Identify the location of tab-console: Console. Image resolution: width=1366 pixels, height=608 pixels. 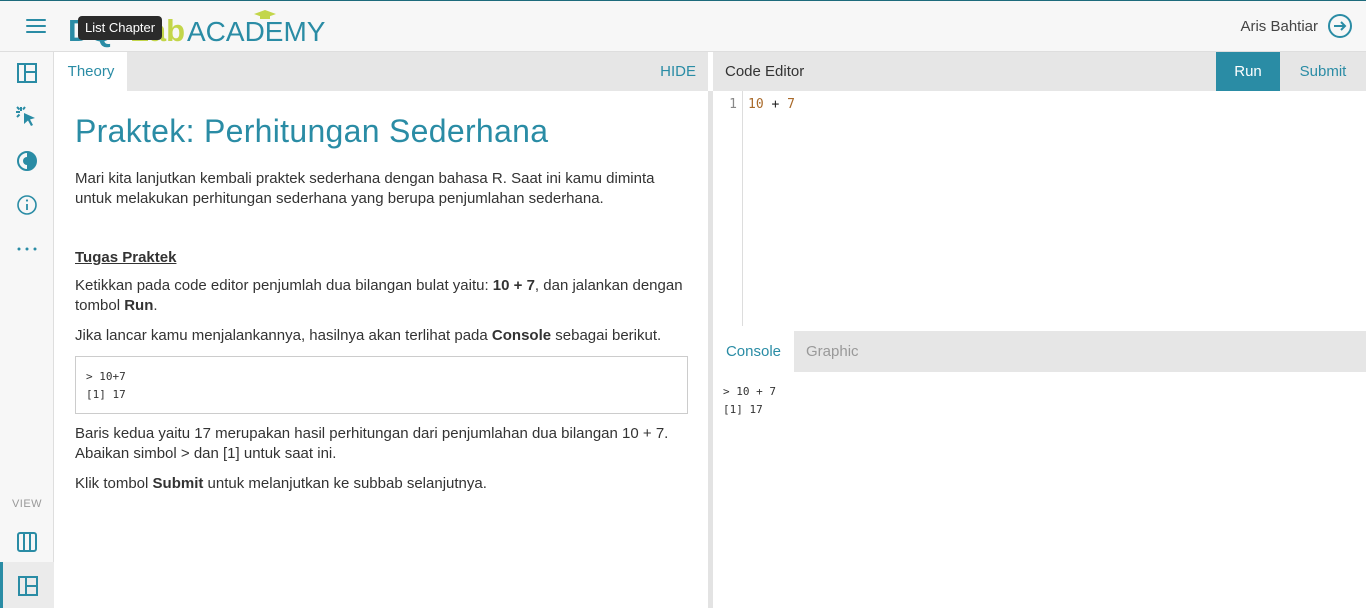
(753, 351).